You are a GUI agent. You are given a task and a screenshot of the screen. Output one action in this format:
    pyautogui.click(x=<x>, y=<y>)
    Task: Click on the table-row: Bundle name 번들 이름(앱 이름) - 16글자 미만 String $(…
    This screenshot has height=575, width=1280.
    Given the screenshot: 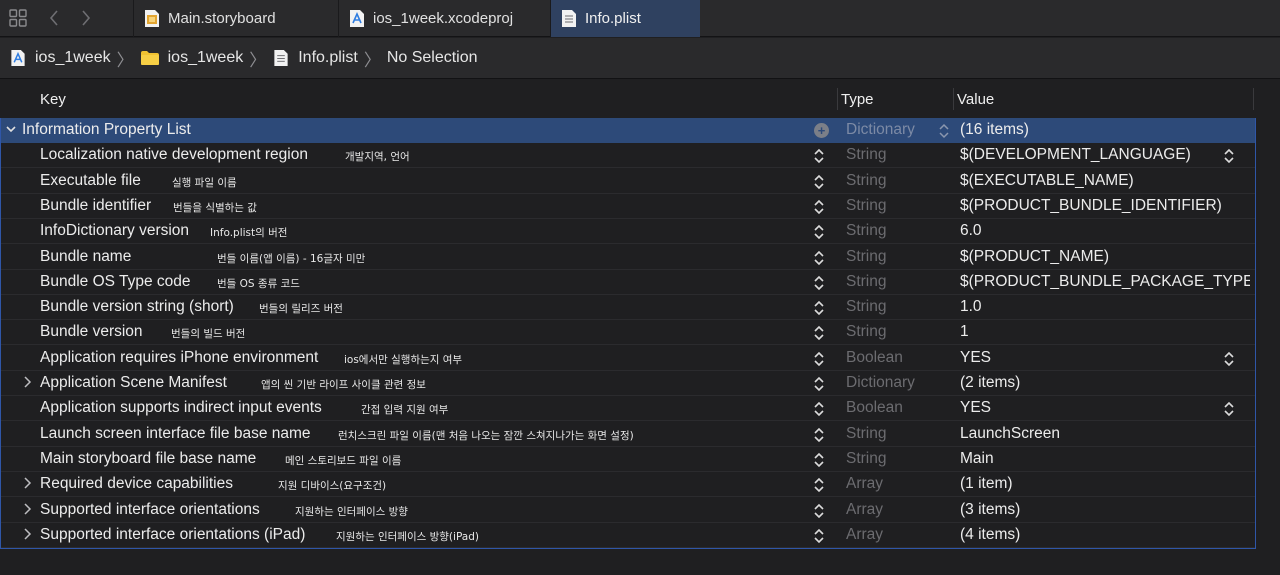 What is the action you would take?
    pyautogui.click(x=628, y=257)
    